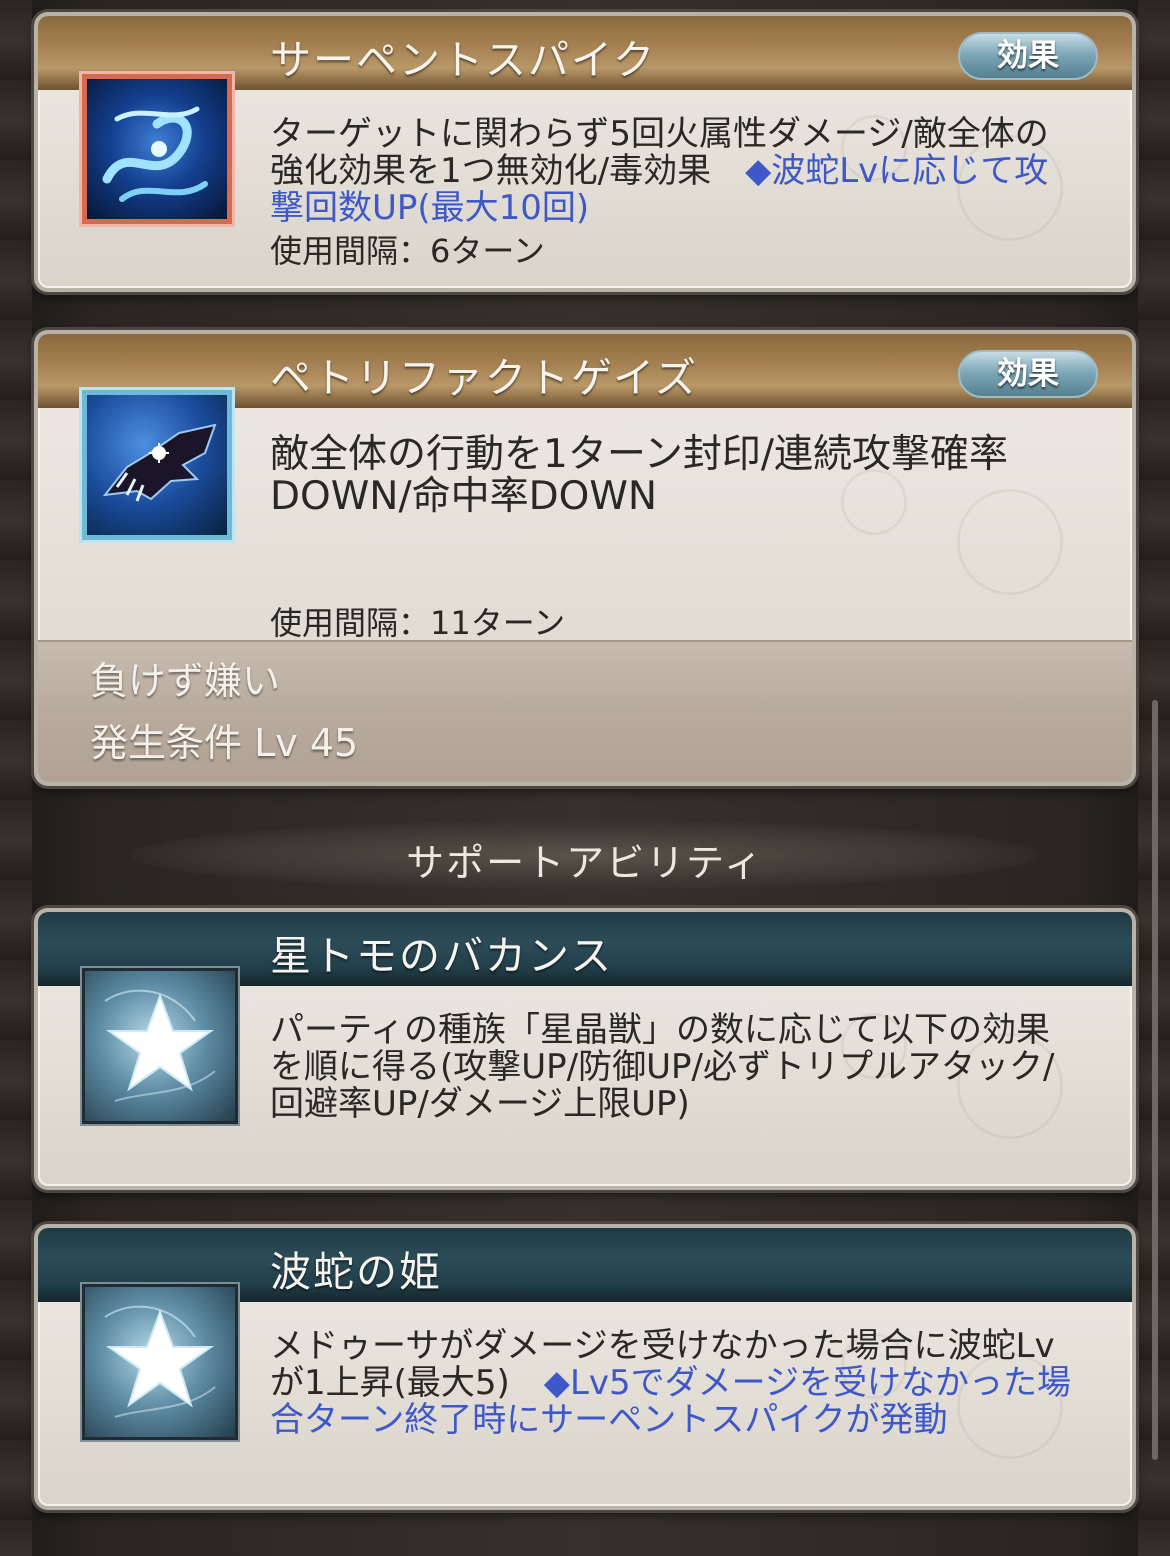  Describe the element at coordinates (463, 60) in the screenshot. I see `ability-title: サーペントスパイク` at that location.